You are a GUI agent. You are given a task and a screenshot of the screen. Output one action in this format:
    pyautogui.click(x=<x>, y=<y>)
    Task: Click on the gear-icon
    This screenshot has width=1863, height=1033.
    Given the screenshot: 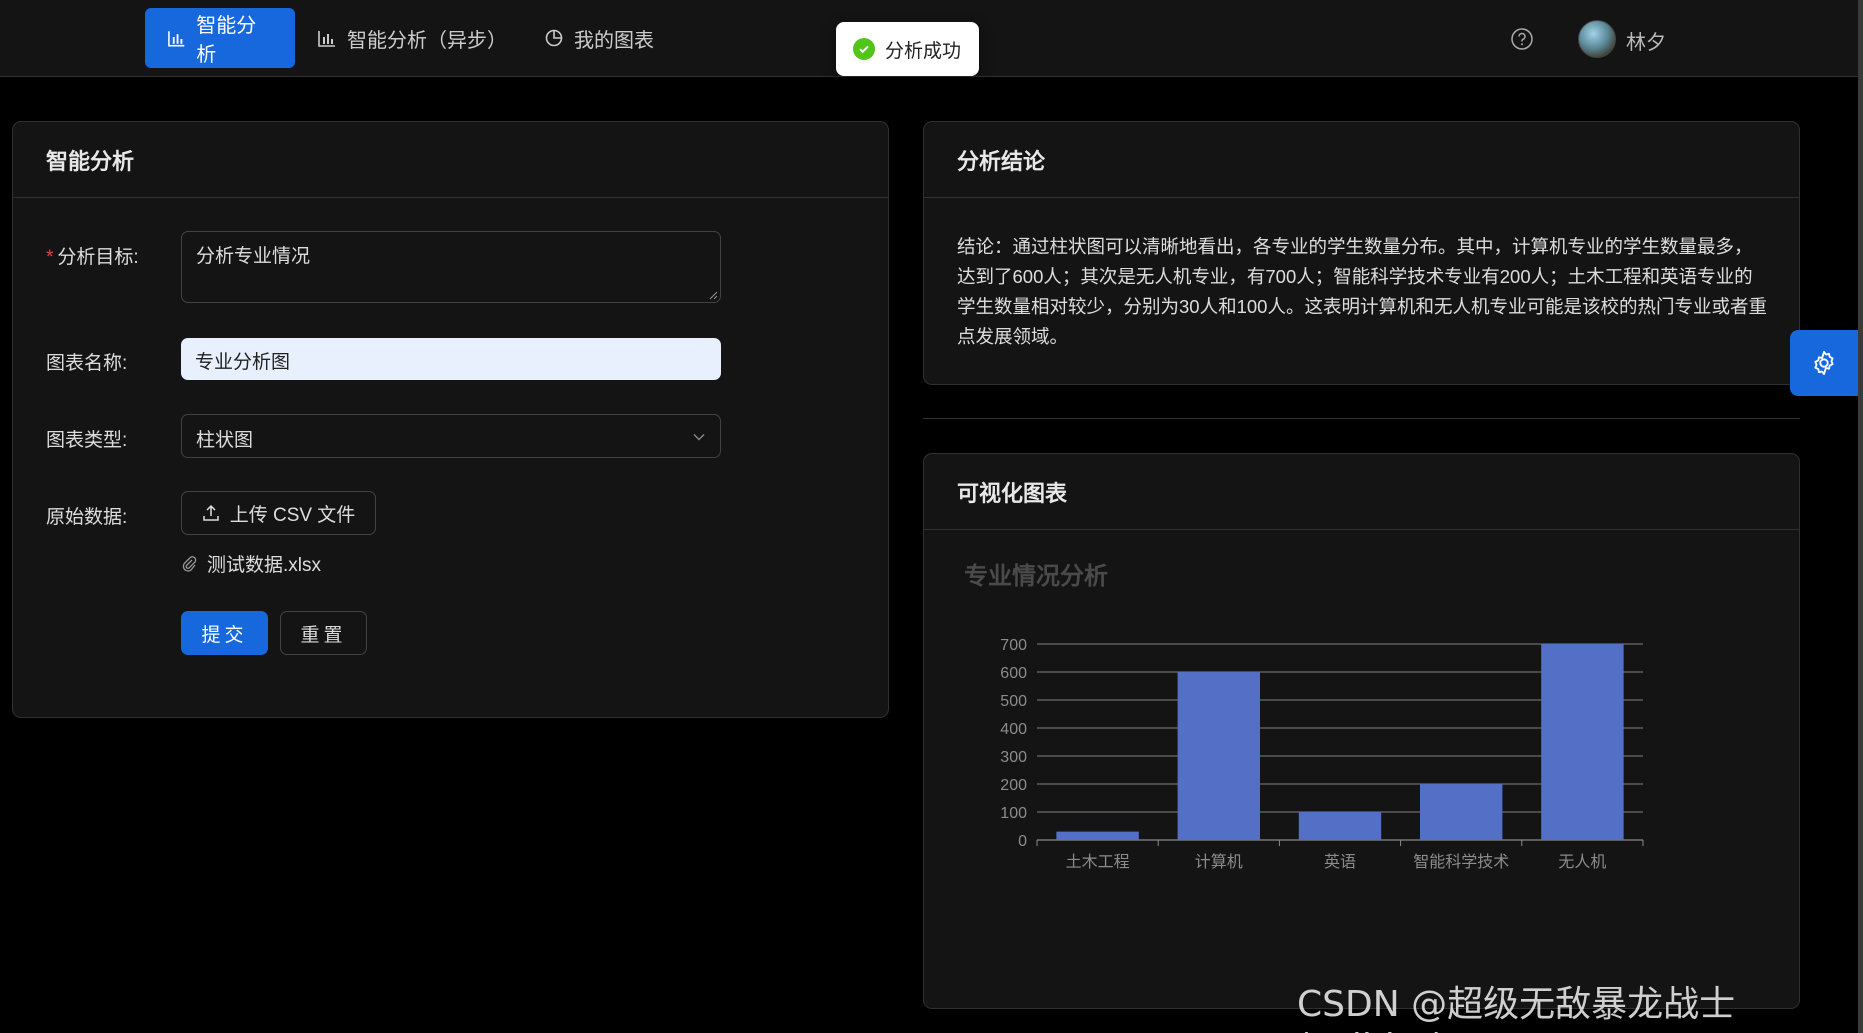 What is the action you would take?
    pyautogui.click(x=1824, y=363)
    